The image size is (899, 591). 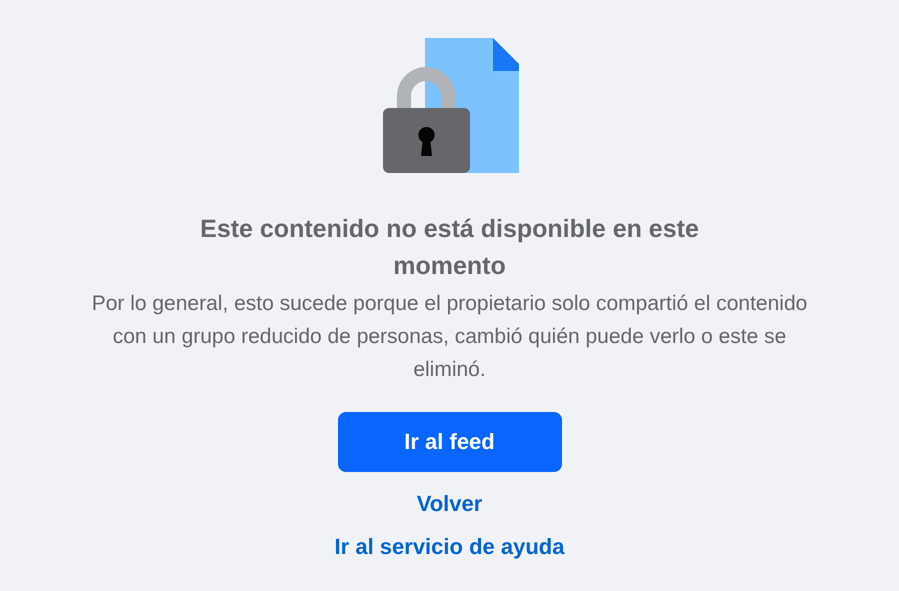 What do you see at coordinates (449, 248) in the screenshot?
I see `page-title: Este contenido no está disponible en este momento` at bounding box center [449, 248].